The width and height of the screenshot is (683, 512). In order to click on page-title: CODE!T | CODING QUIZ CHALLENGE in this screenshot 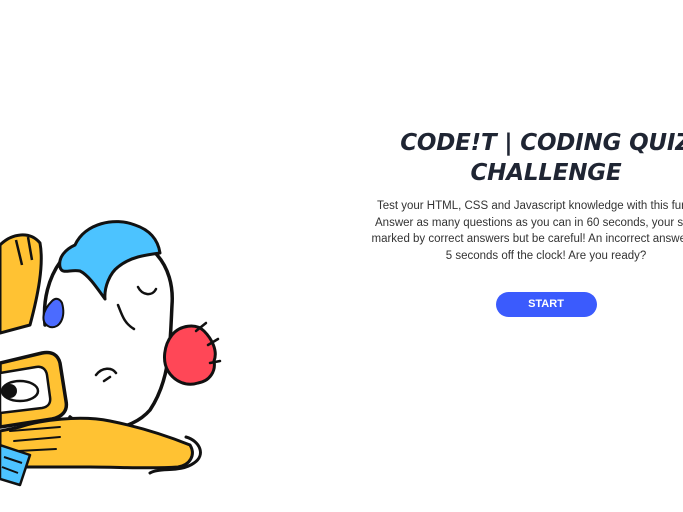, I will do `click(514, 158)`.